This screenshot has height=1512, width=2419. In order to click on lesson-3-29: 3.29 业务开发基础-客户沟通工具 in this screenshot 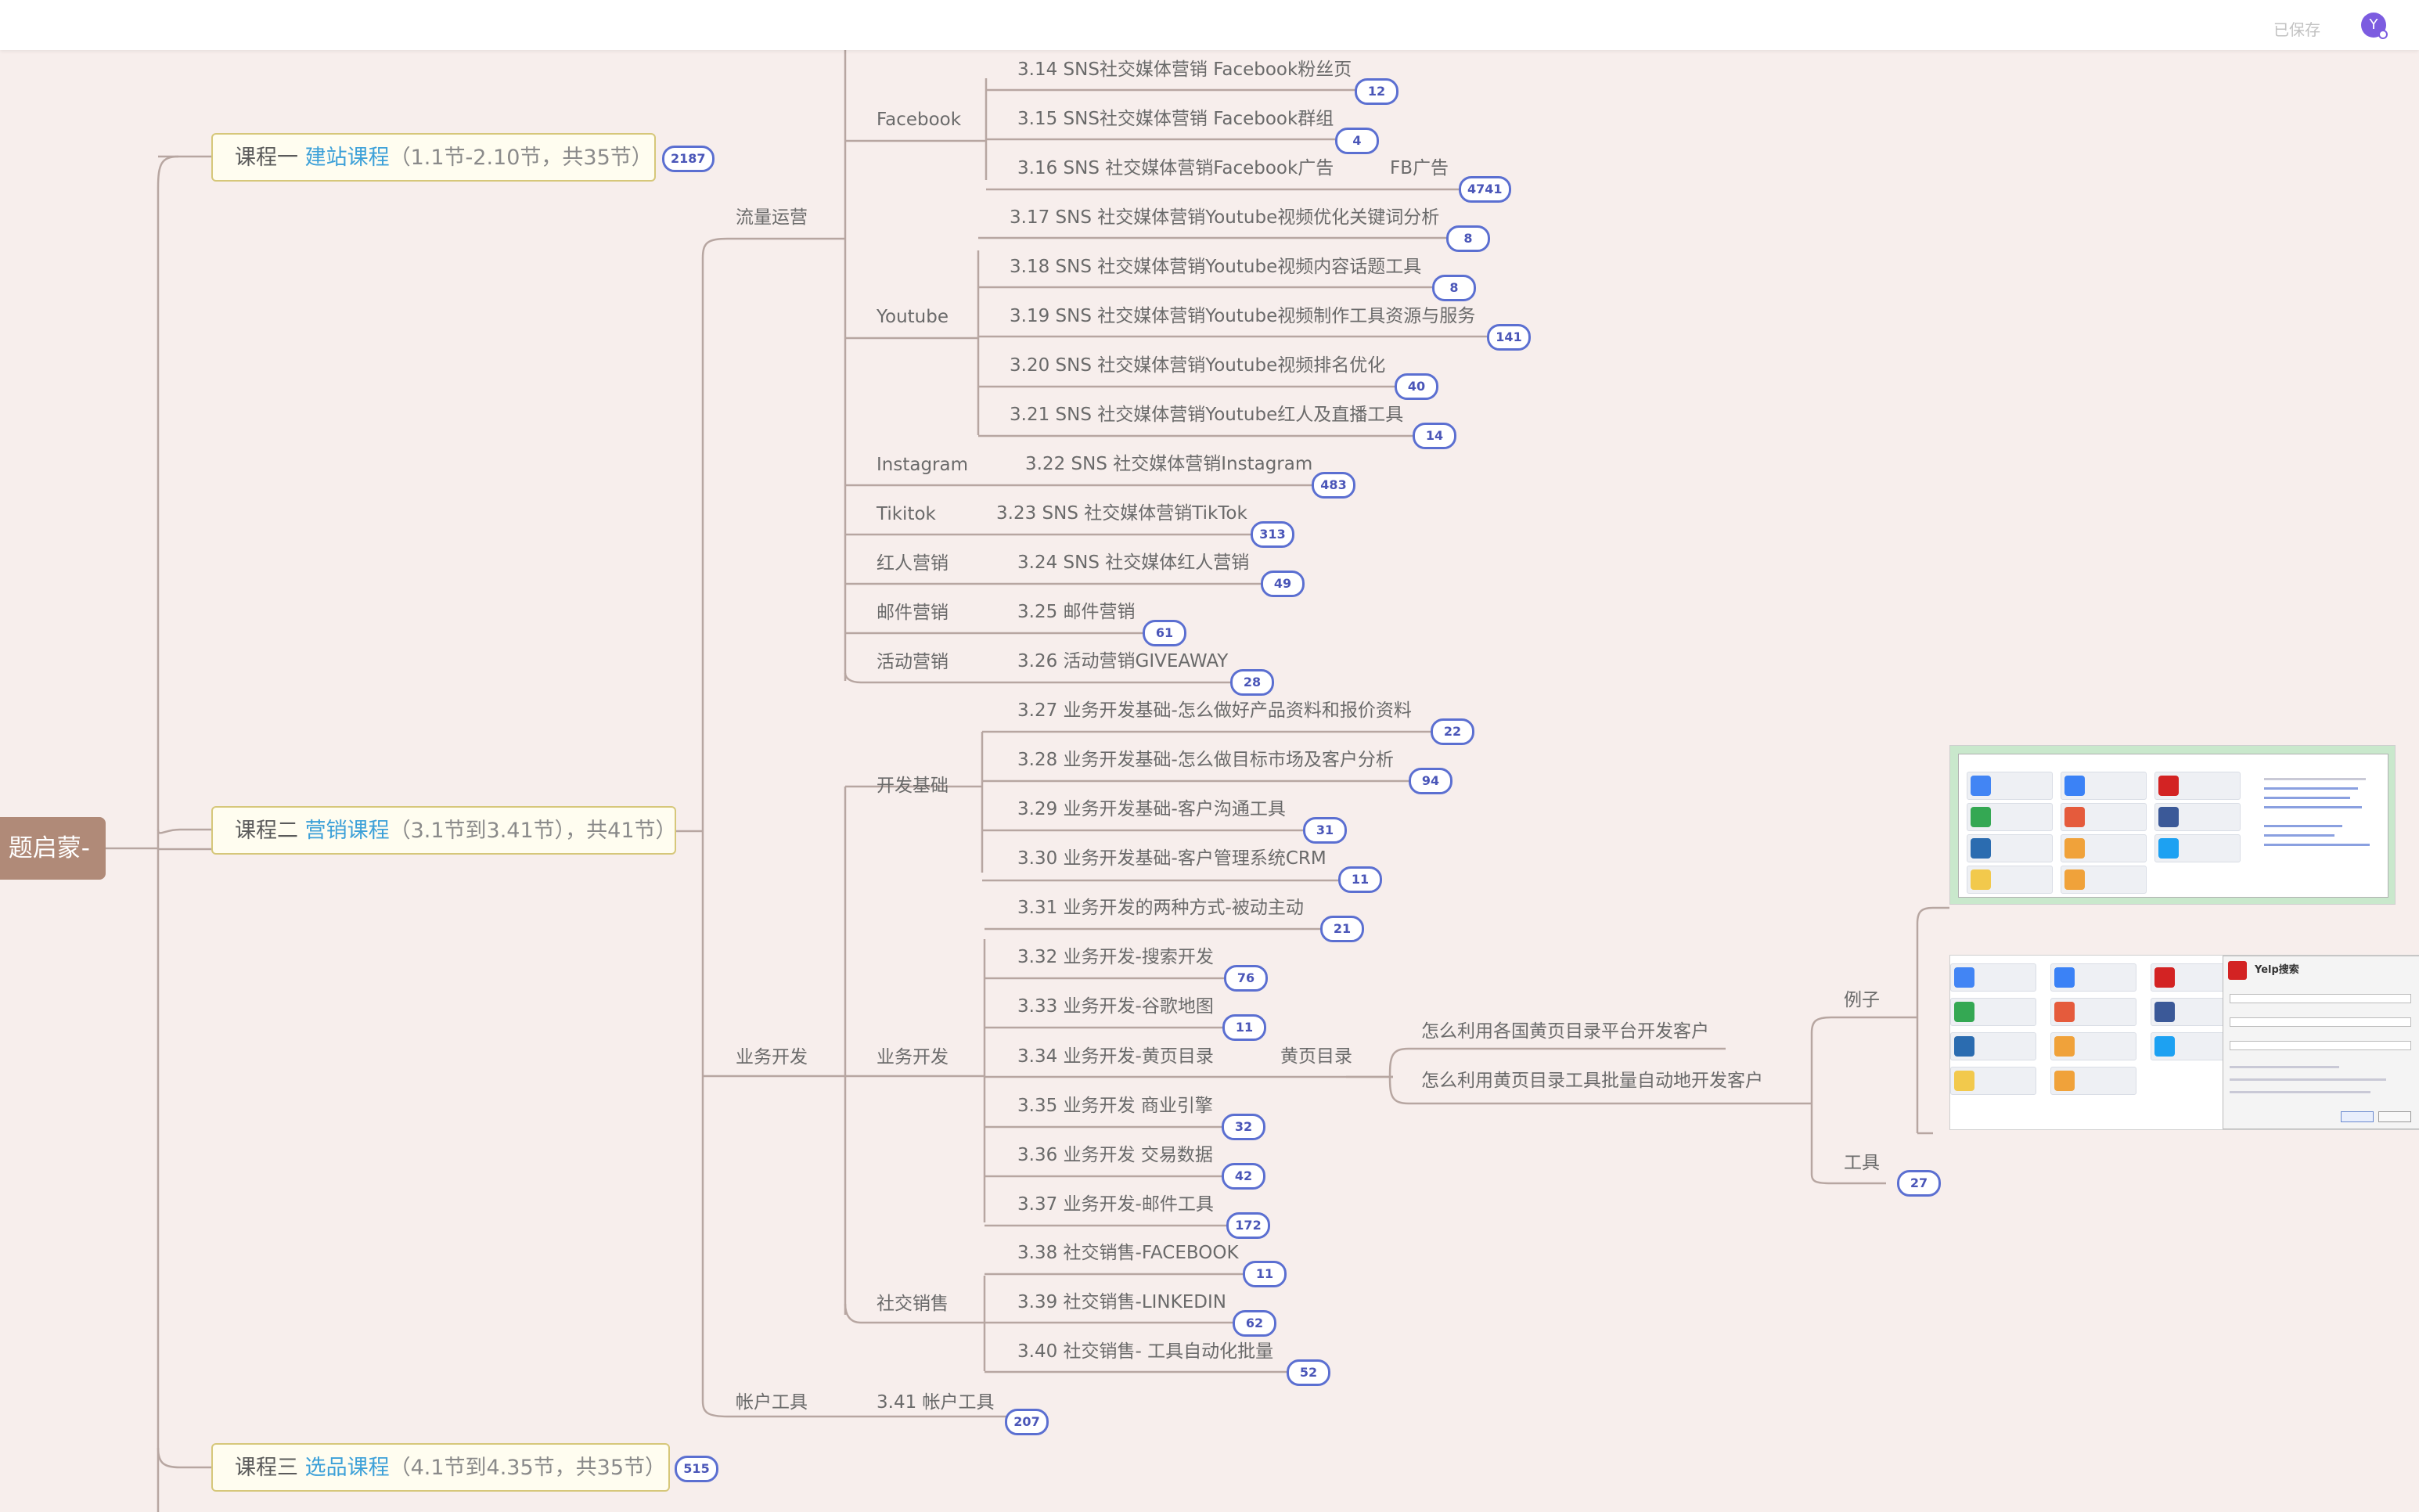, I will do `click(1151, 809)`.